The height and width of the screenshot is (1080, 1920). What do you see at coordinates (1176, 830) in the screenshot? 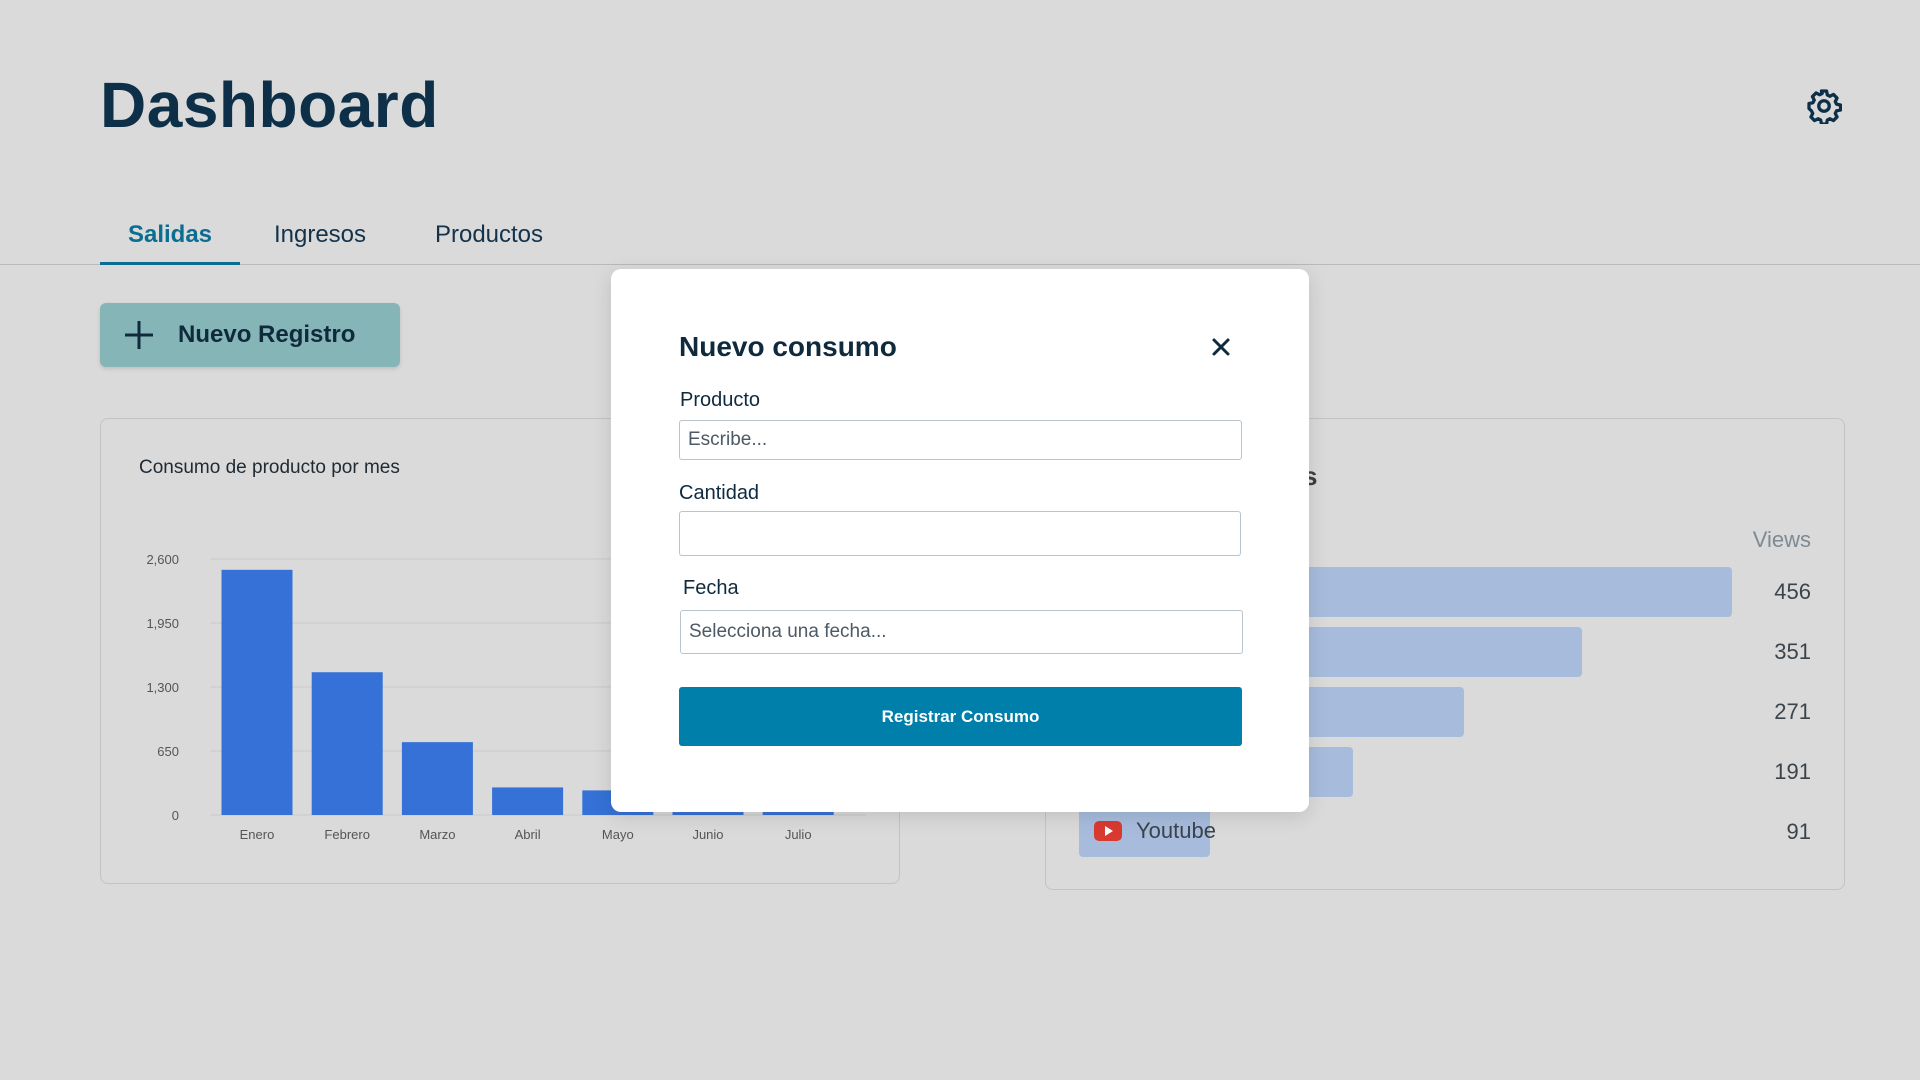
I see `youtube-label: Youtube` at bounding box center [1176, 830].